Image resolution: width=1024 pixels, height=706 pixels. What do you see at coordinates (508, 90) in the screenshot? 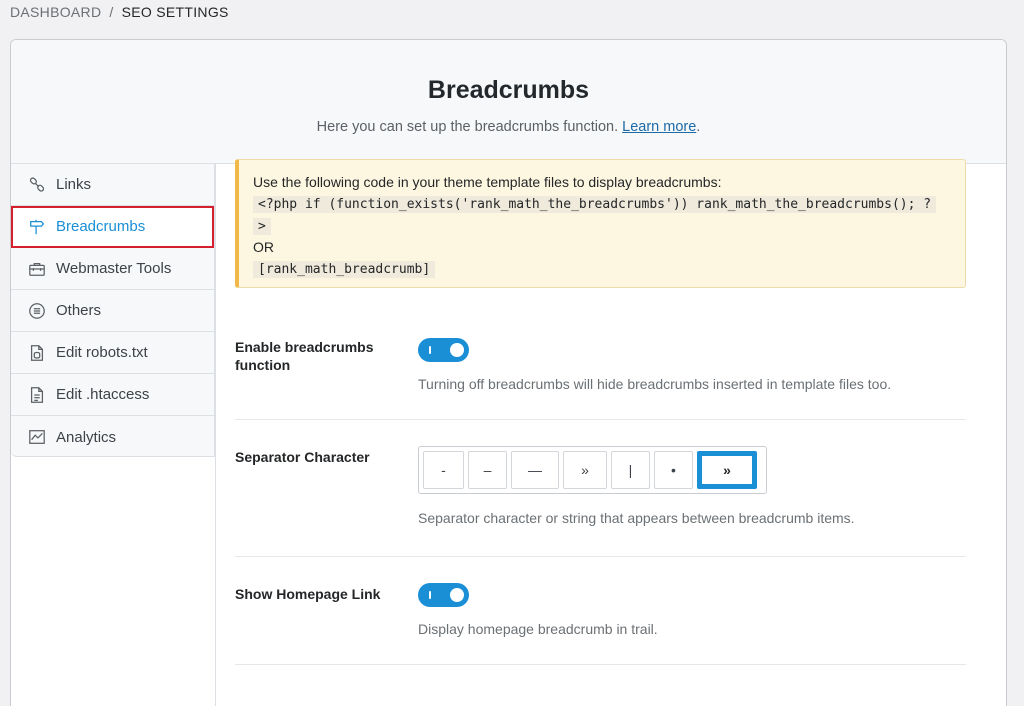
I see `page-title: Breadcrumbs` at bounding box center [508, 90].